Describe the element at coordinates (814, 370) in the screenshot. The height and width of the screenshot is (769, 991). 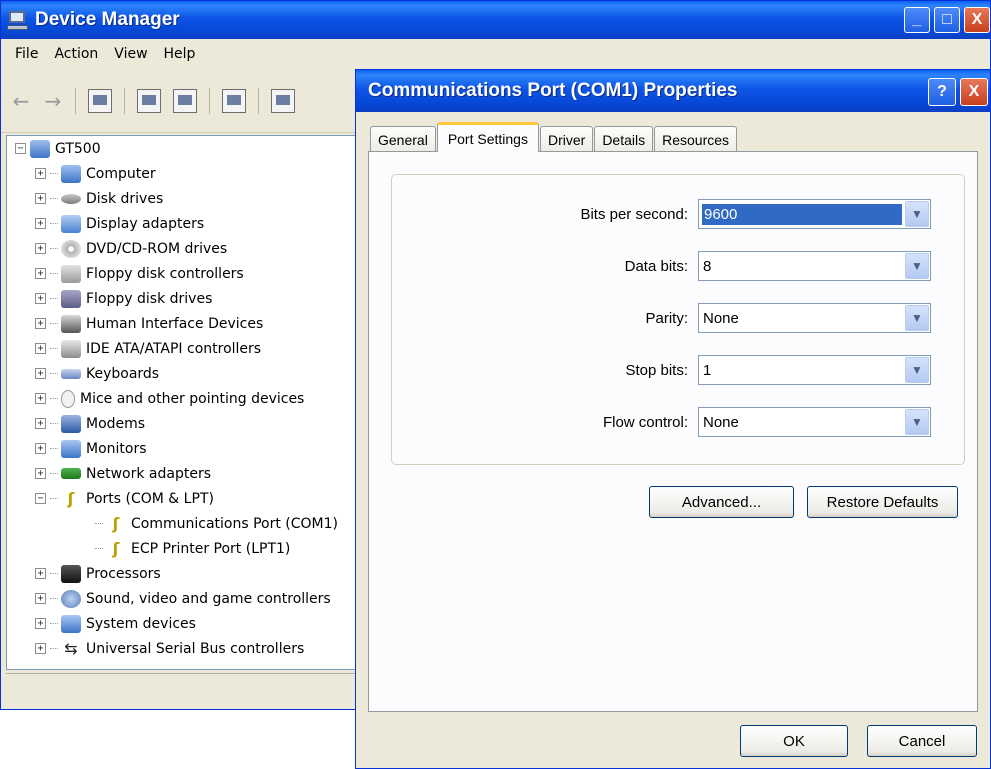
I see `stop-bits-select: 1 ▼` at that location.